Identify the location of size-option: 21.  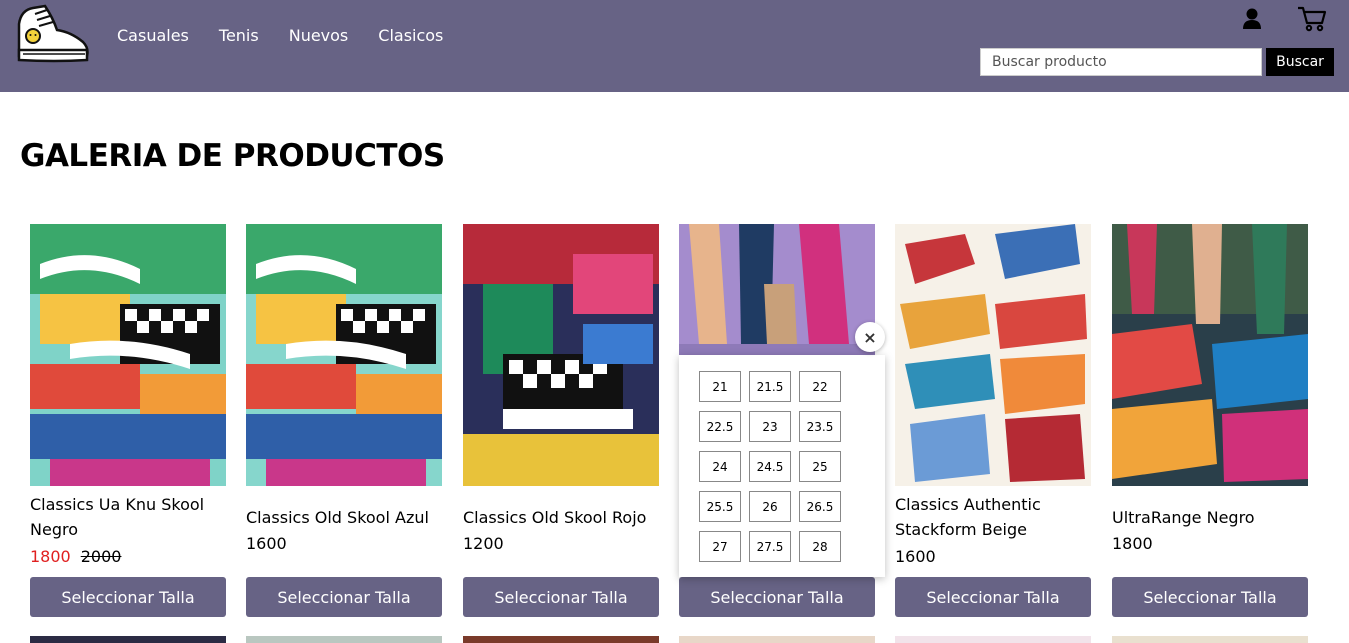
(720, 386).